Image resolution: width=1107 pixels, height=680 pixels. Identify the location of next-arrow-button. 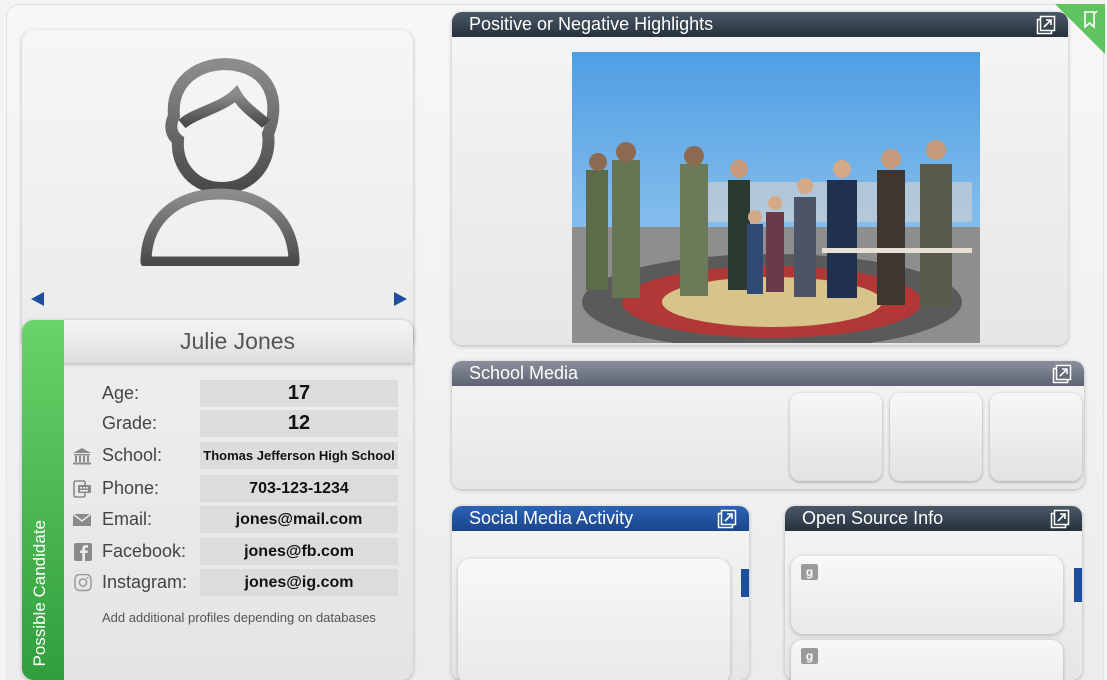
(400, 299).